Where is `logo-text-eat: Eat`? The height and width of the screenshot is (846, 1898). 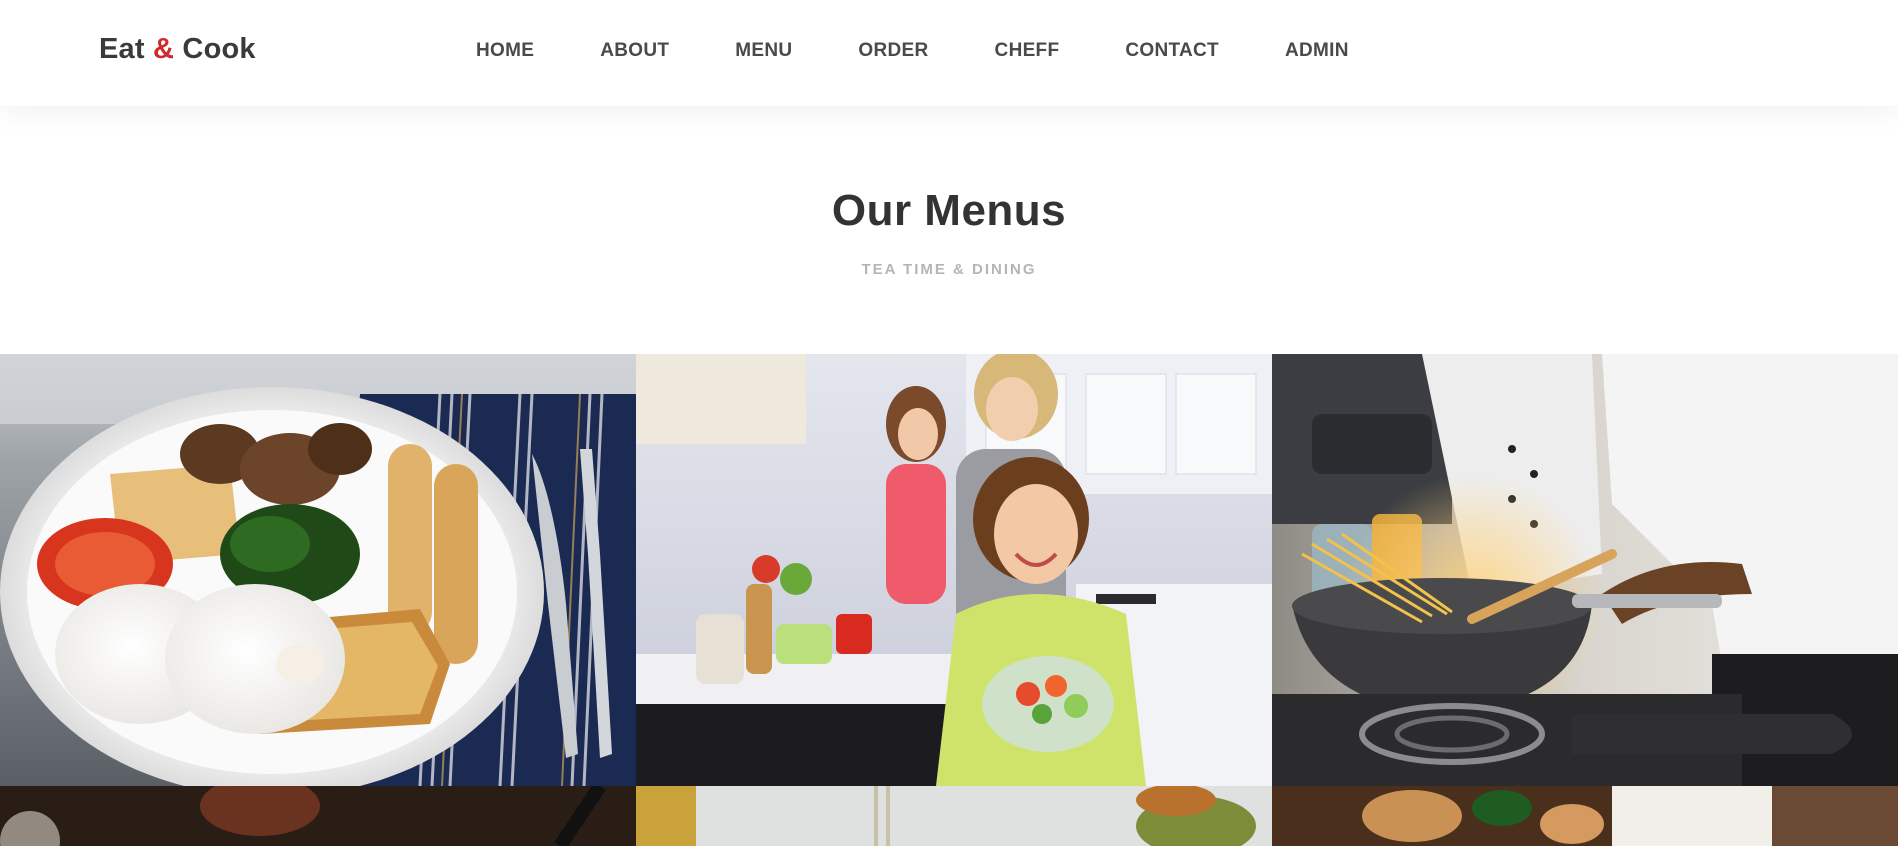
logo-text-eat: Eat is located at coordinates (122, 49).